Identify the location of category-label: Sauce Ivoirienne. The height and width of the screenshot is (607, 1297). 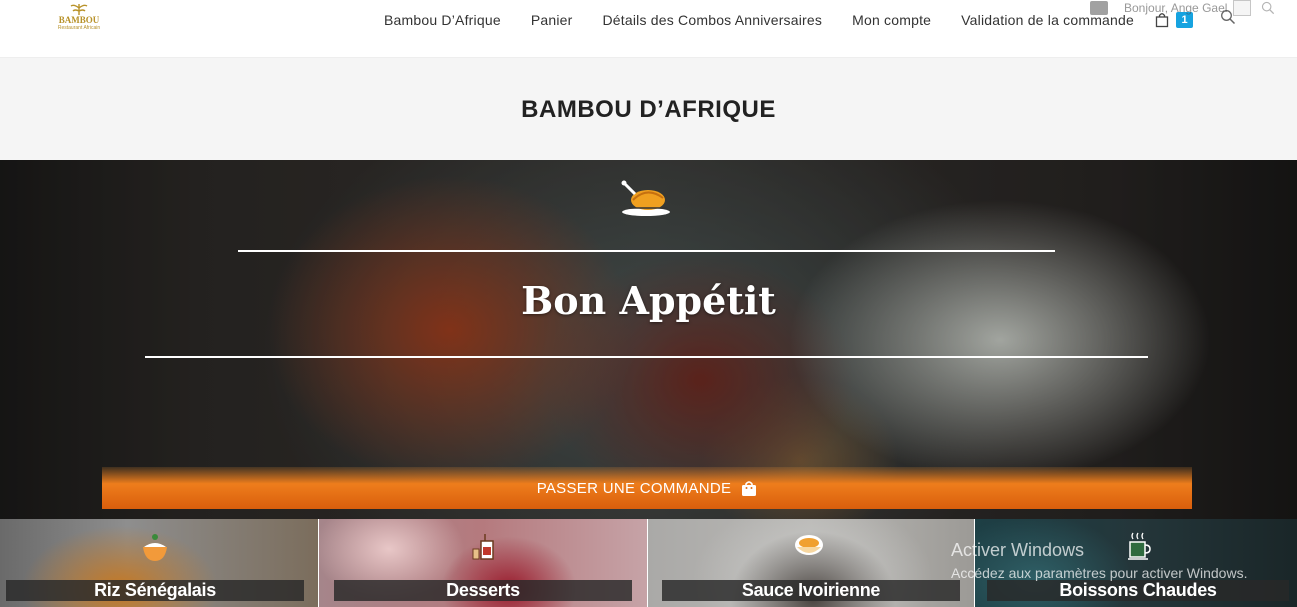
(811, 590).